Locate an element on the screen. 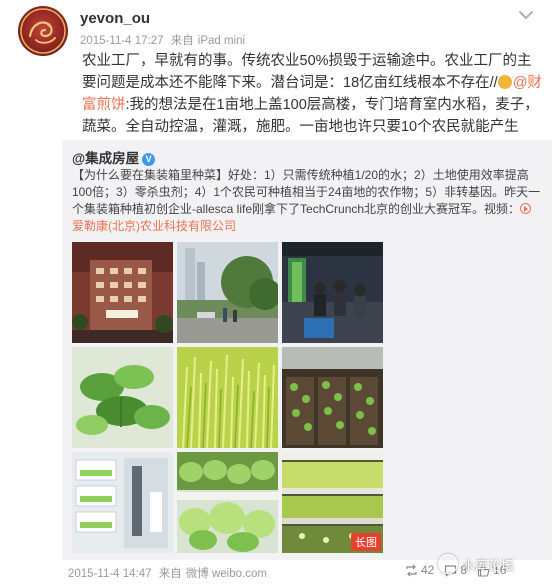 The width and height of the screenshot is (553, 588). source-prefix: 来自 is located at coordinates (182, 41).